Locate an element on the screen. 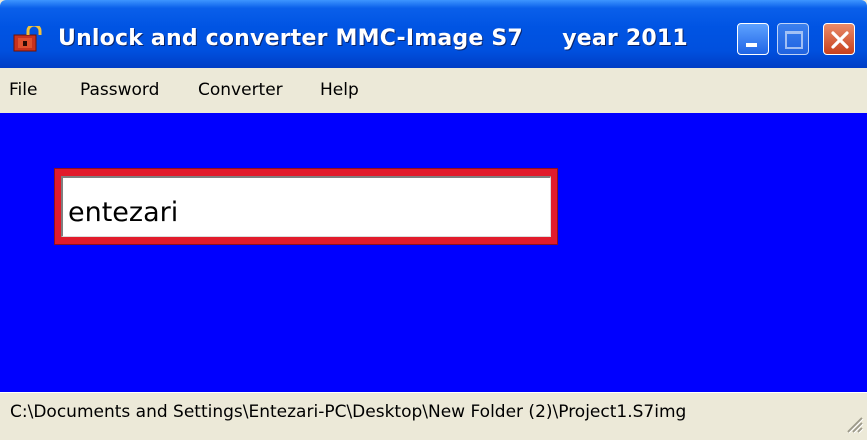  menu-file: File is located at coordinates (23, 90).